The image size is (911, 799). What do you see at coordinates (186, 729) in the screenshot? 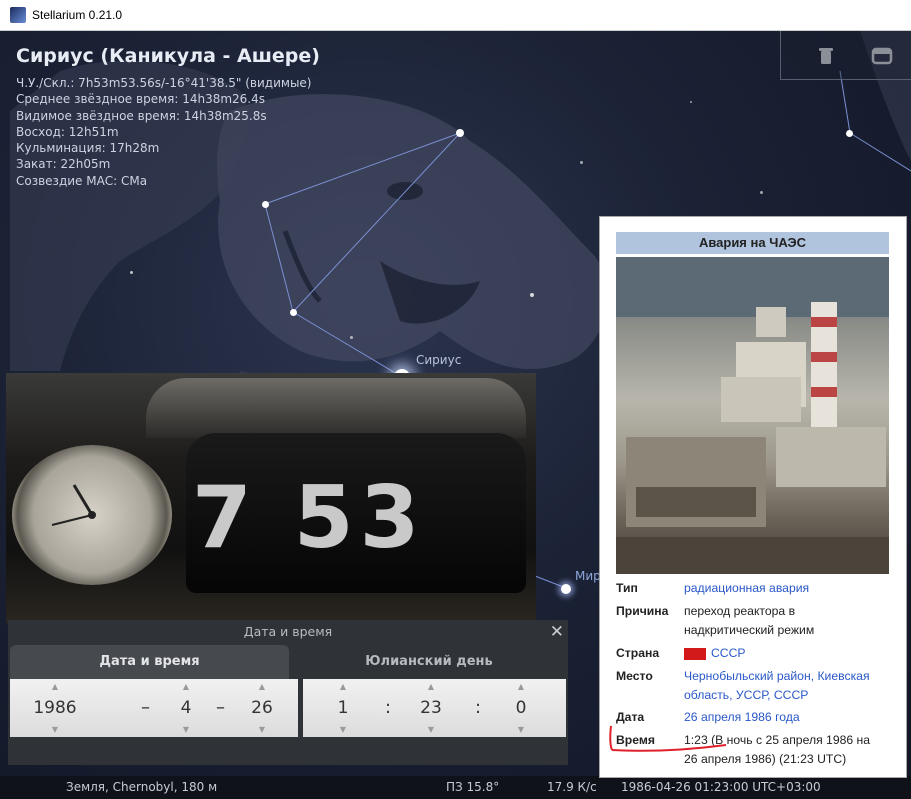
I see `month-down-icon: ▼` at bounding box center [186, 729].